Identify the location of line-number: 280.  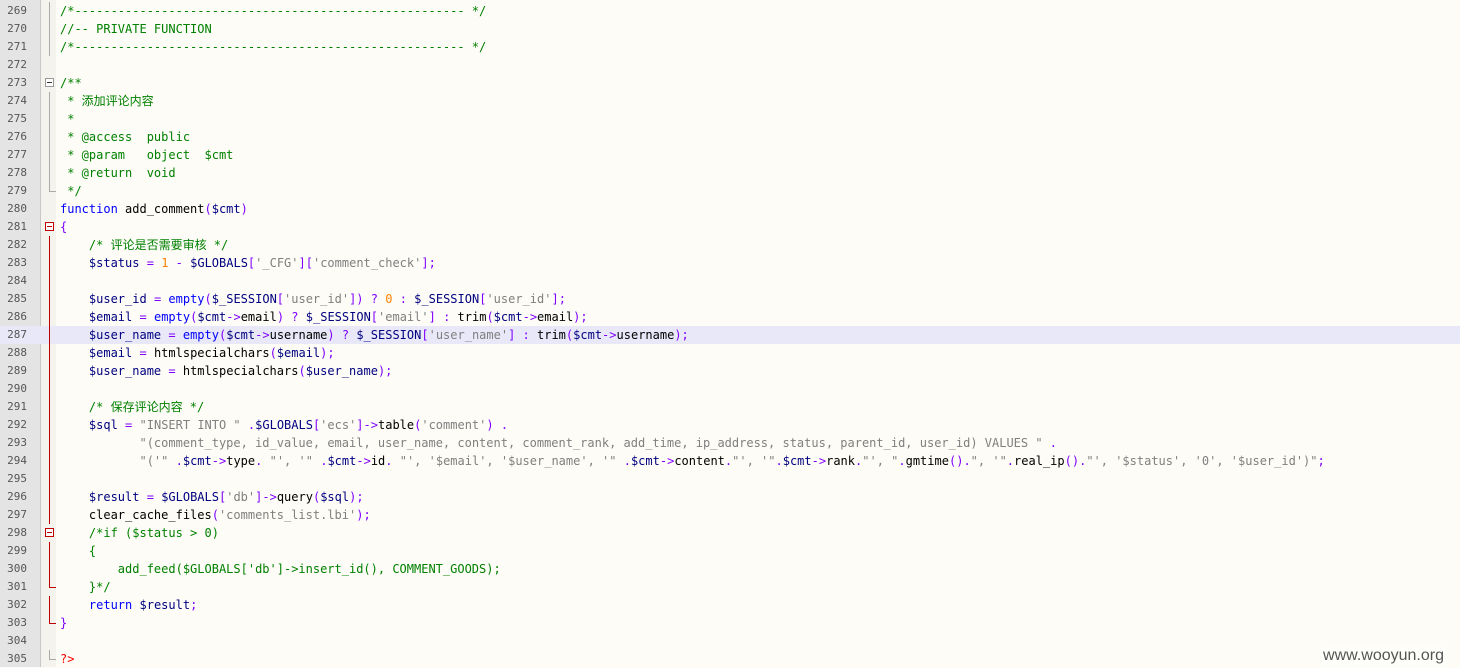
(17, 208).